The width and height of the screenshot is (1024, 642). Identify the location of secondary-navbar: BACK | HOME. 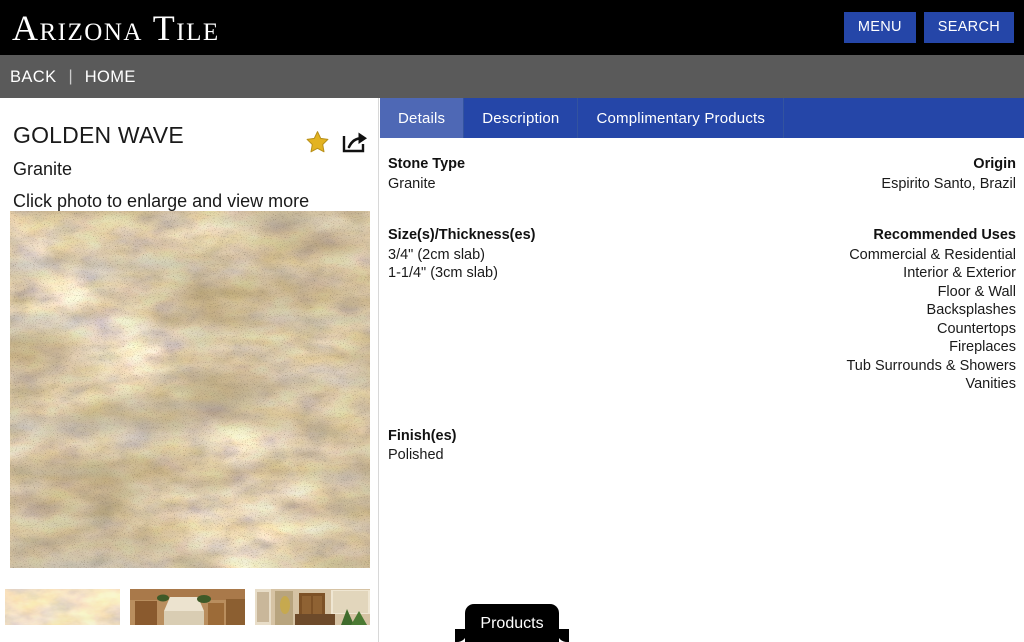
(512, 76).